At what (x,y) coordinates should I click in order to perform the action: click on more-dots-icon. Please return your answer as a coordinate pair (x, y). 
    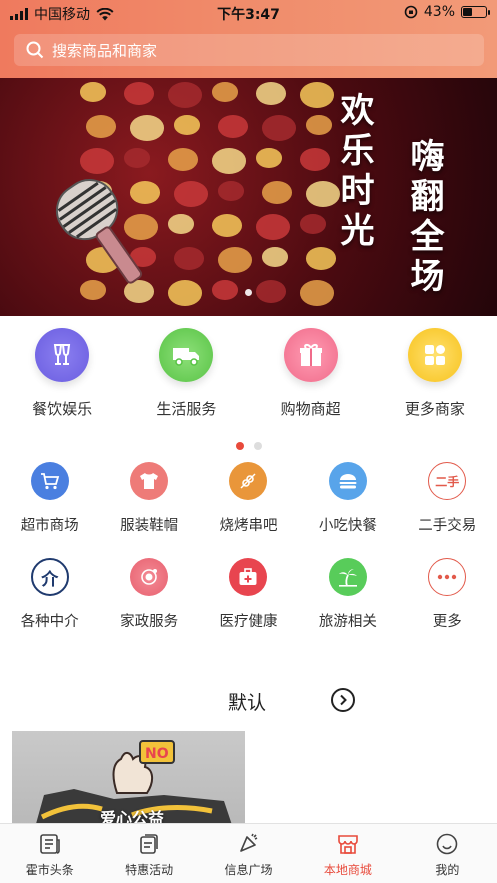
    Looking at the image, I should click on (447, 577).